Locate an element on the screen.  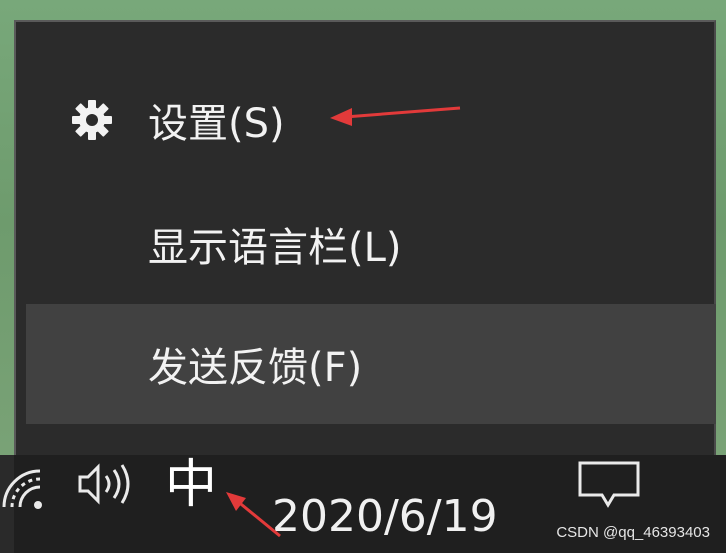
speaker-volume-icon is located at coordinates (104, 484).